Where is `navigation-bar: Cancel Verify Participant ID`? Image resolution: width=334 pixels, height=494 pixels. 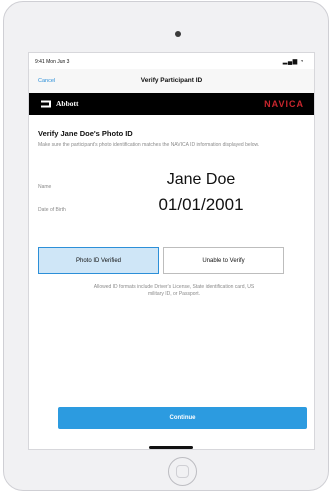
navigation-bar: Cancel Verify Participant ID is located at coordinates (171, 81).